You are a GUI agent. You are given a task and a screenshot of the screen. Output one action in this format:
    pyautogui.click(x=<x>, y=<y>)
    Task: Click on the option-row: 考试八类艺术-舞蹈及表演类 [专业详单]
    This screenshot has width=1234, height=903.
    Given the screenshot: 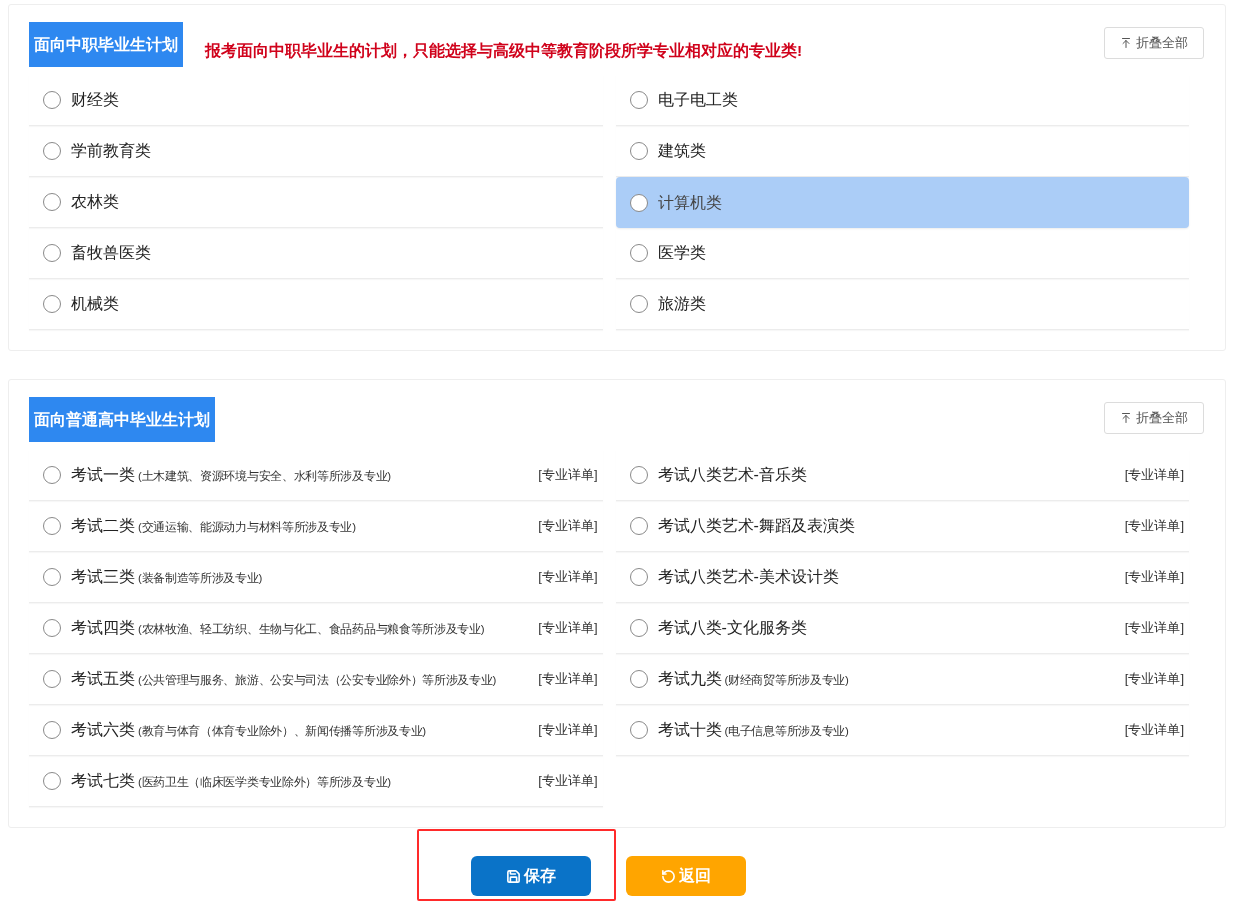 What is the action you would take?
    pyautogui.click(x=902, y=526)
    